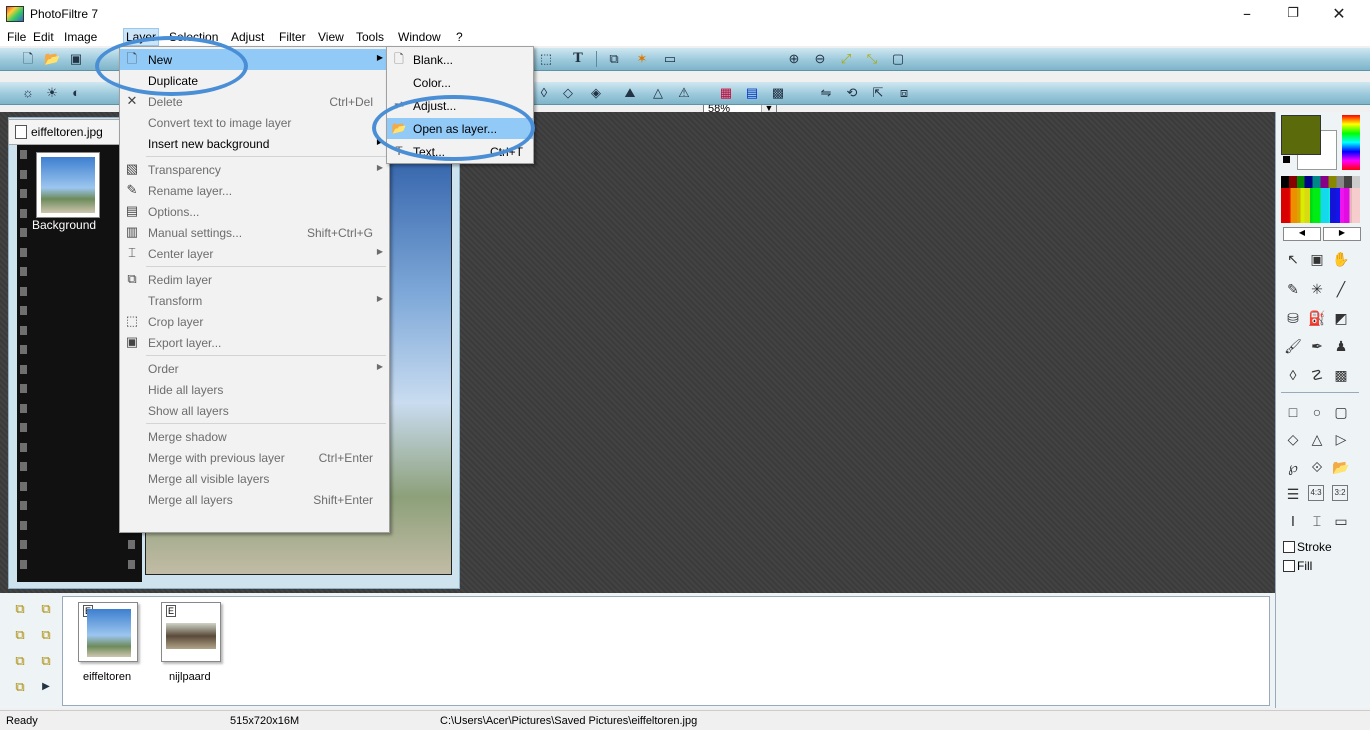  I want to click on polygon-icon: ⟐, so click(1317, 467).